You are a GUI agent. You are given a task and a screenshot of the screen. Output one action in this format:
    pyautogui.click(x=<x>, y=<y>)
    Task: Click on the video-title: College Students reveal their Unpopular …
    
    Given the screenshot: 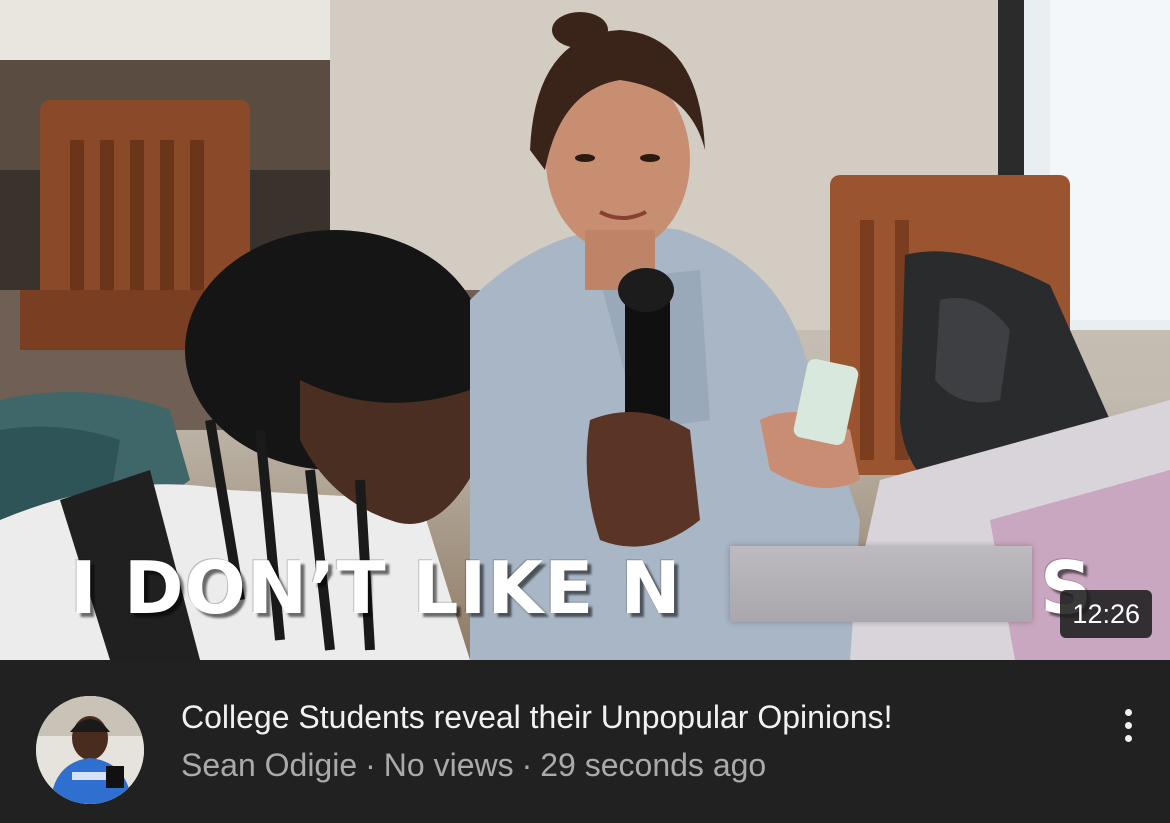 What is the action you would take?
    pyautogui.click(x=631, y=717)
    